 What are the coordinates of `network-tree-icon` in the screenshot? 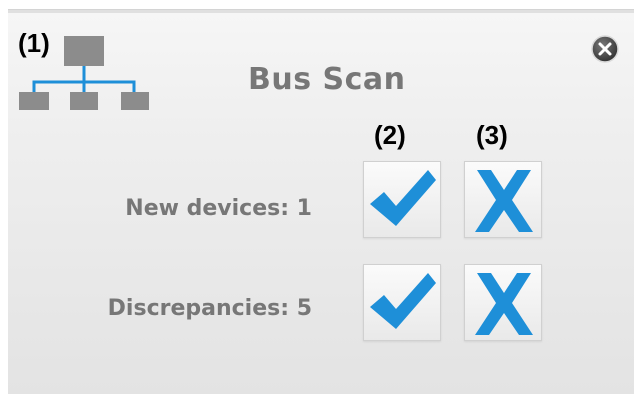 It's located at (84, 73).